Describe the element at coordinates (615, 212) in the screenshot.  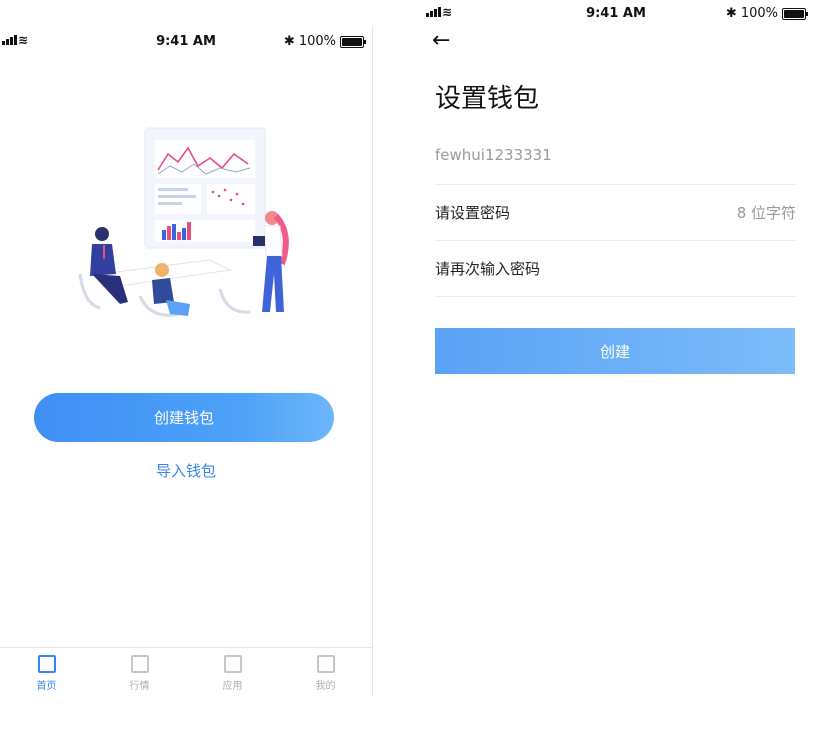
I see `password-field: 请设置密码 8 位字符` at that location.